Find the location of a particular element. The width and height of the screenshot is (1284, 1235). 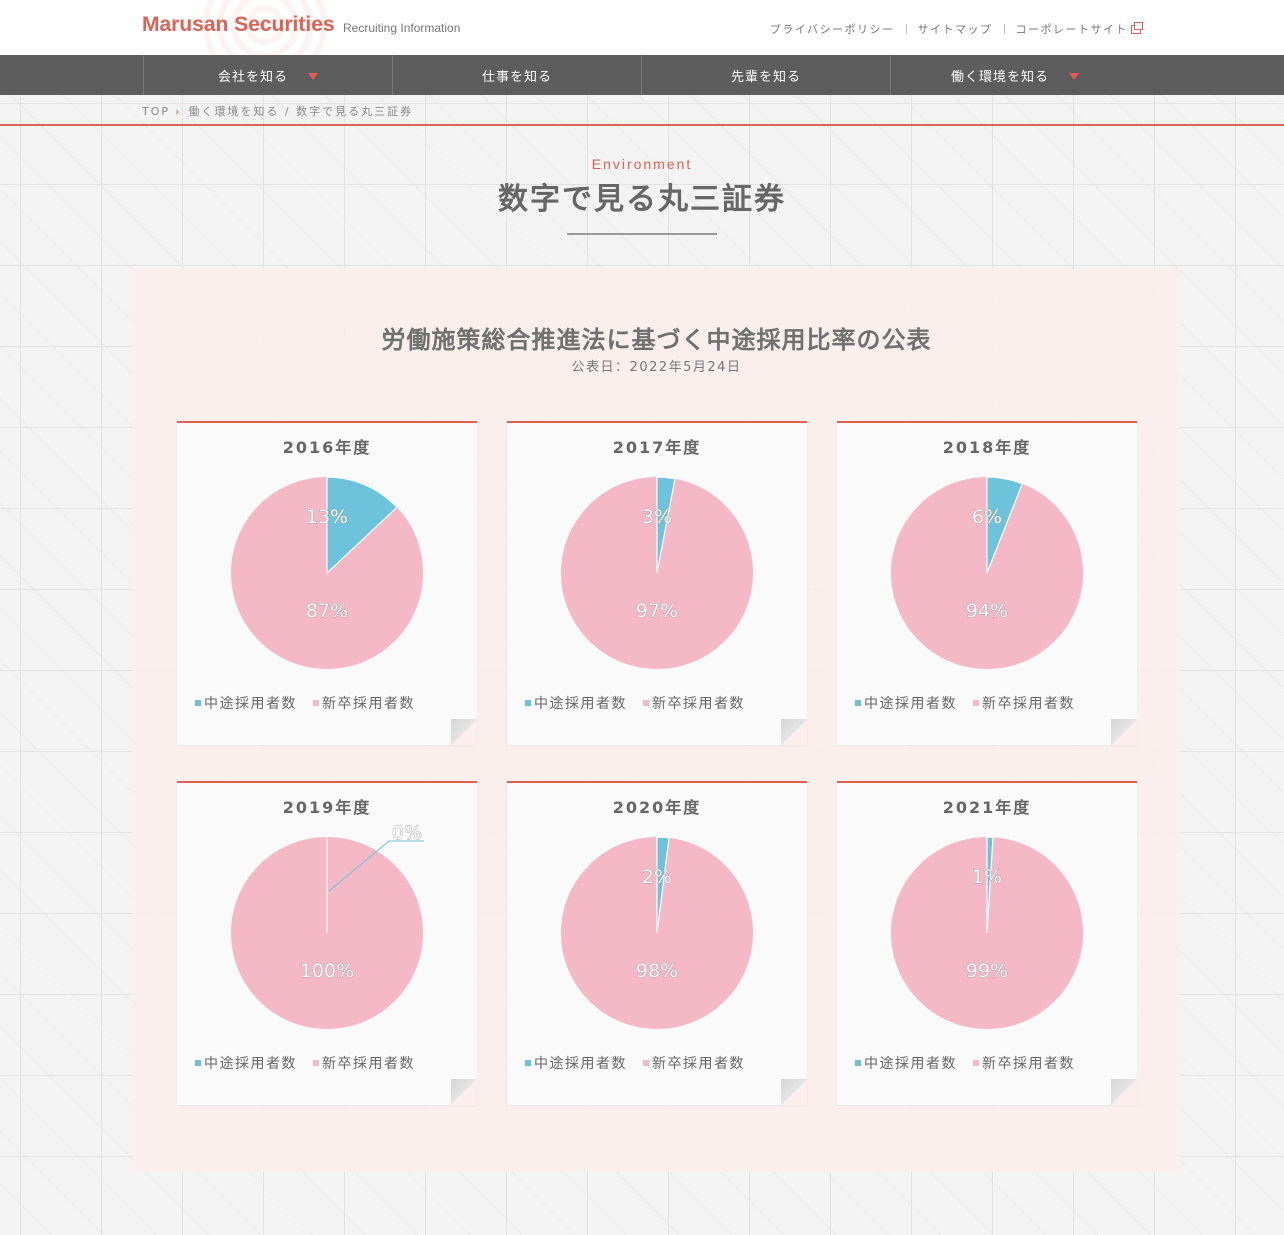

chart-title: 2021年度 is located at coordinates (987, 807).